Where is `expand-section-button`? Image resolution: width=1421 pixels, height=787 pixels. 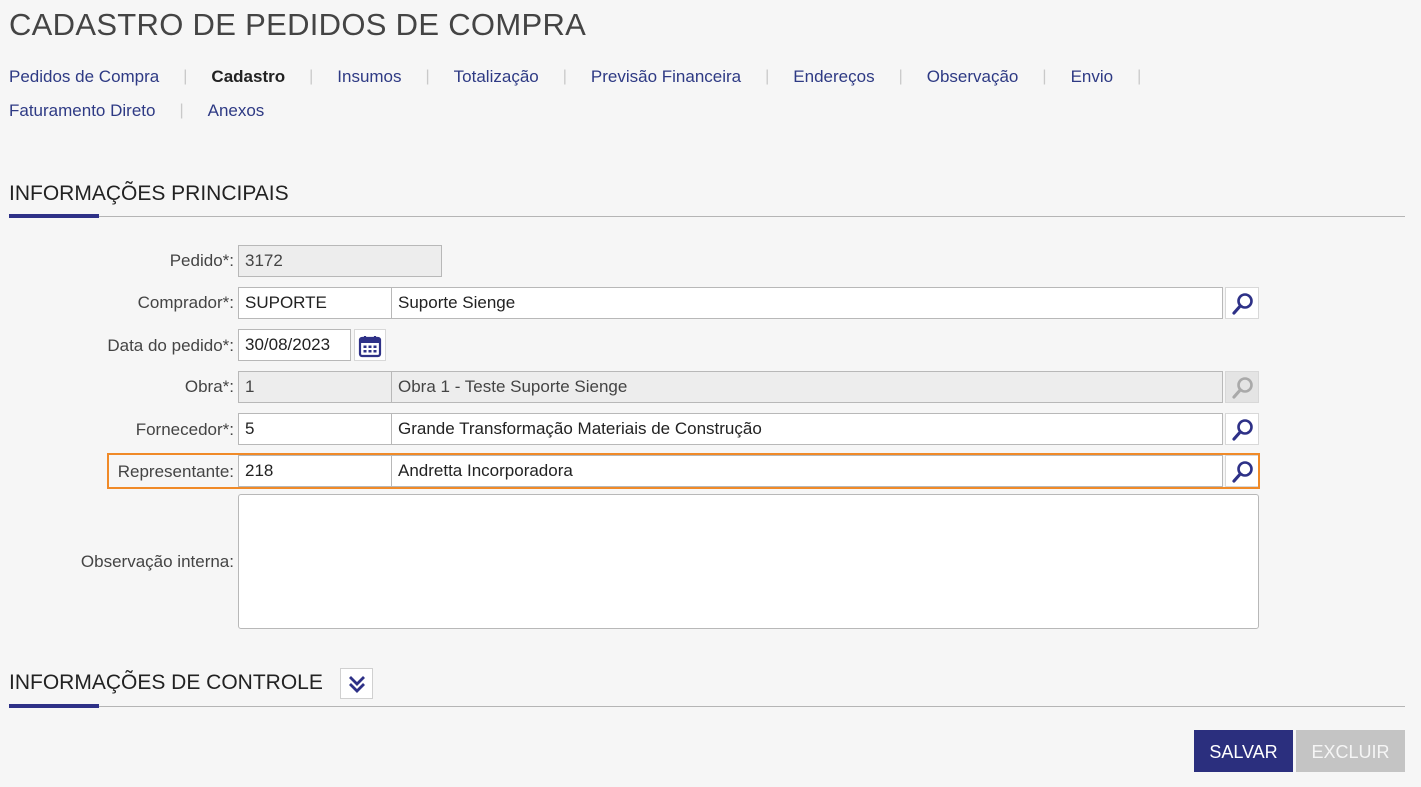
expand-section-button is located at coordinates (357, 683).